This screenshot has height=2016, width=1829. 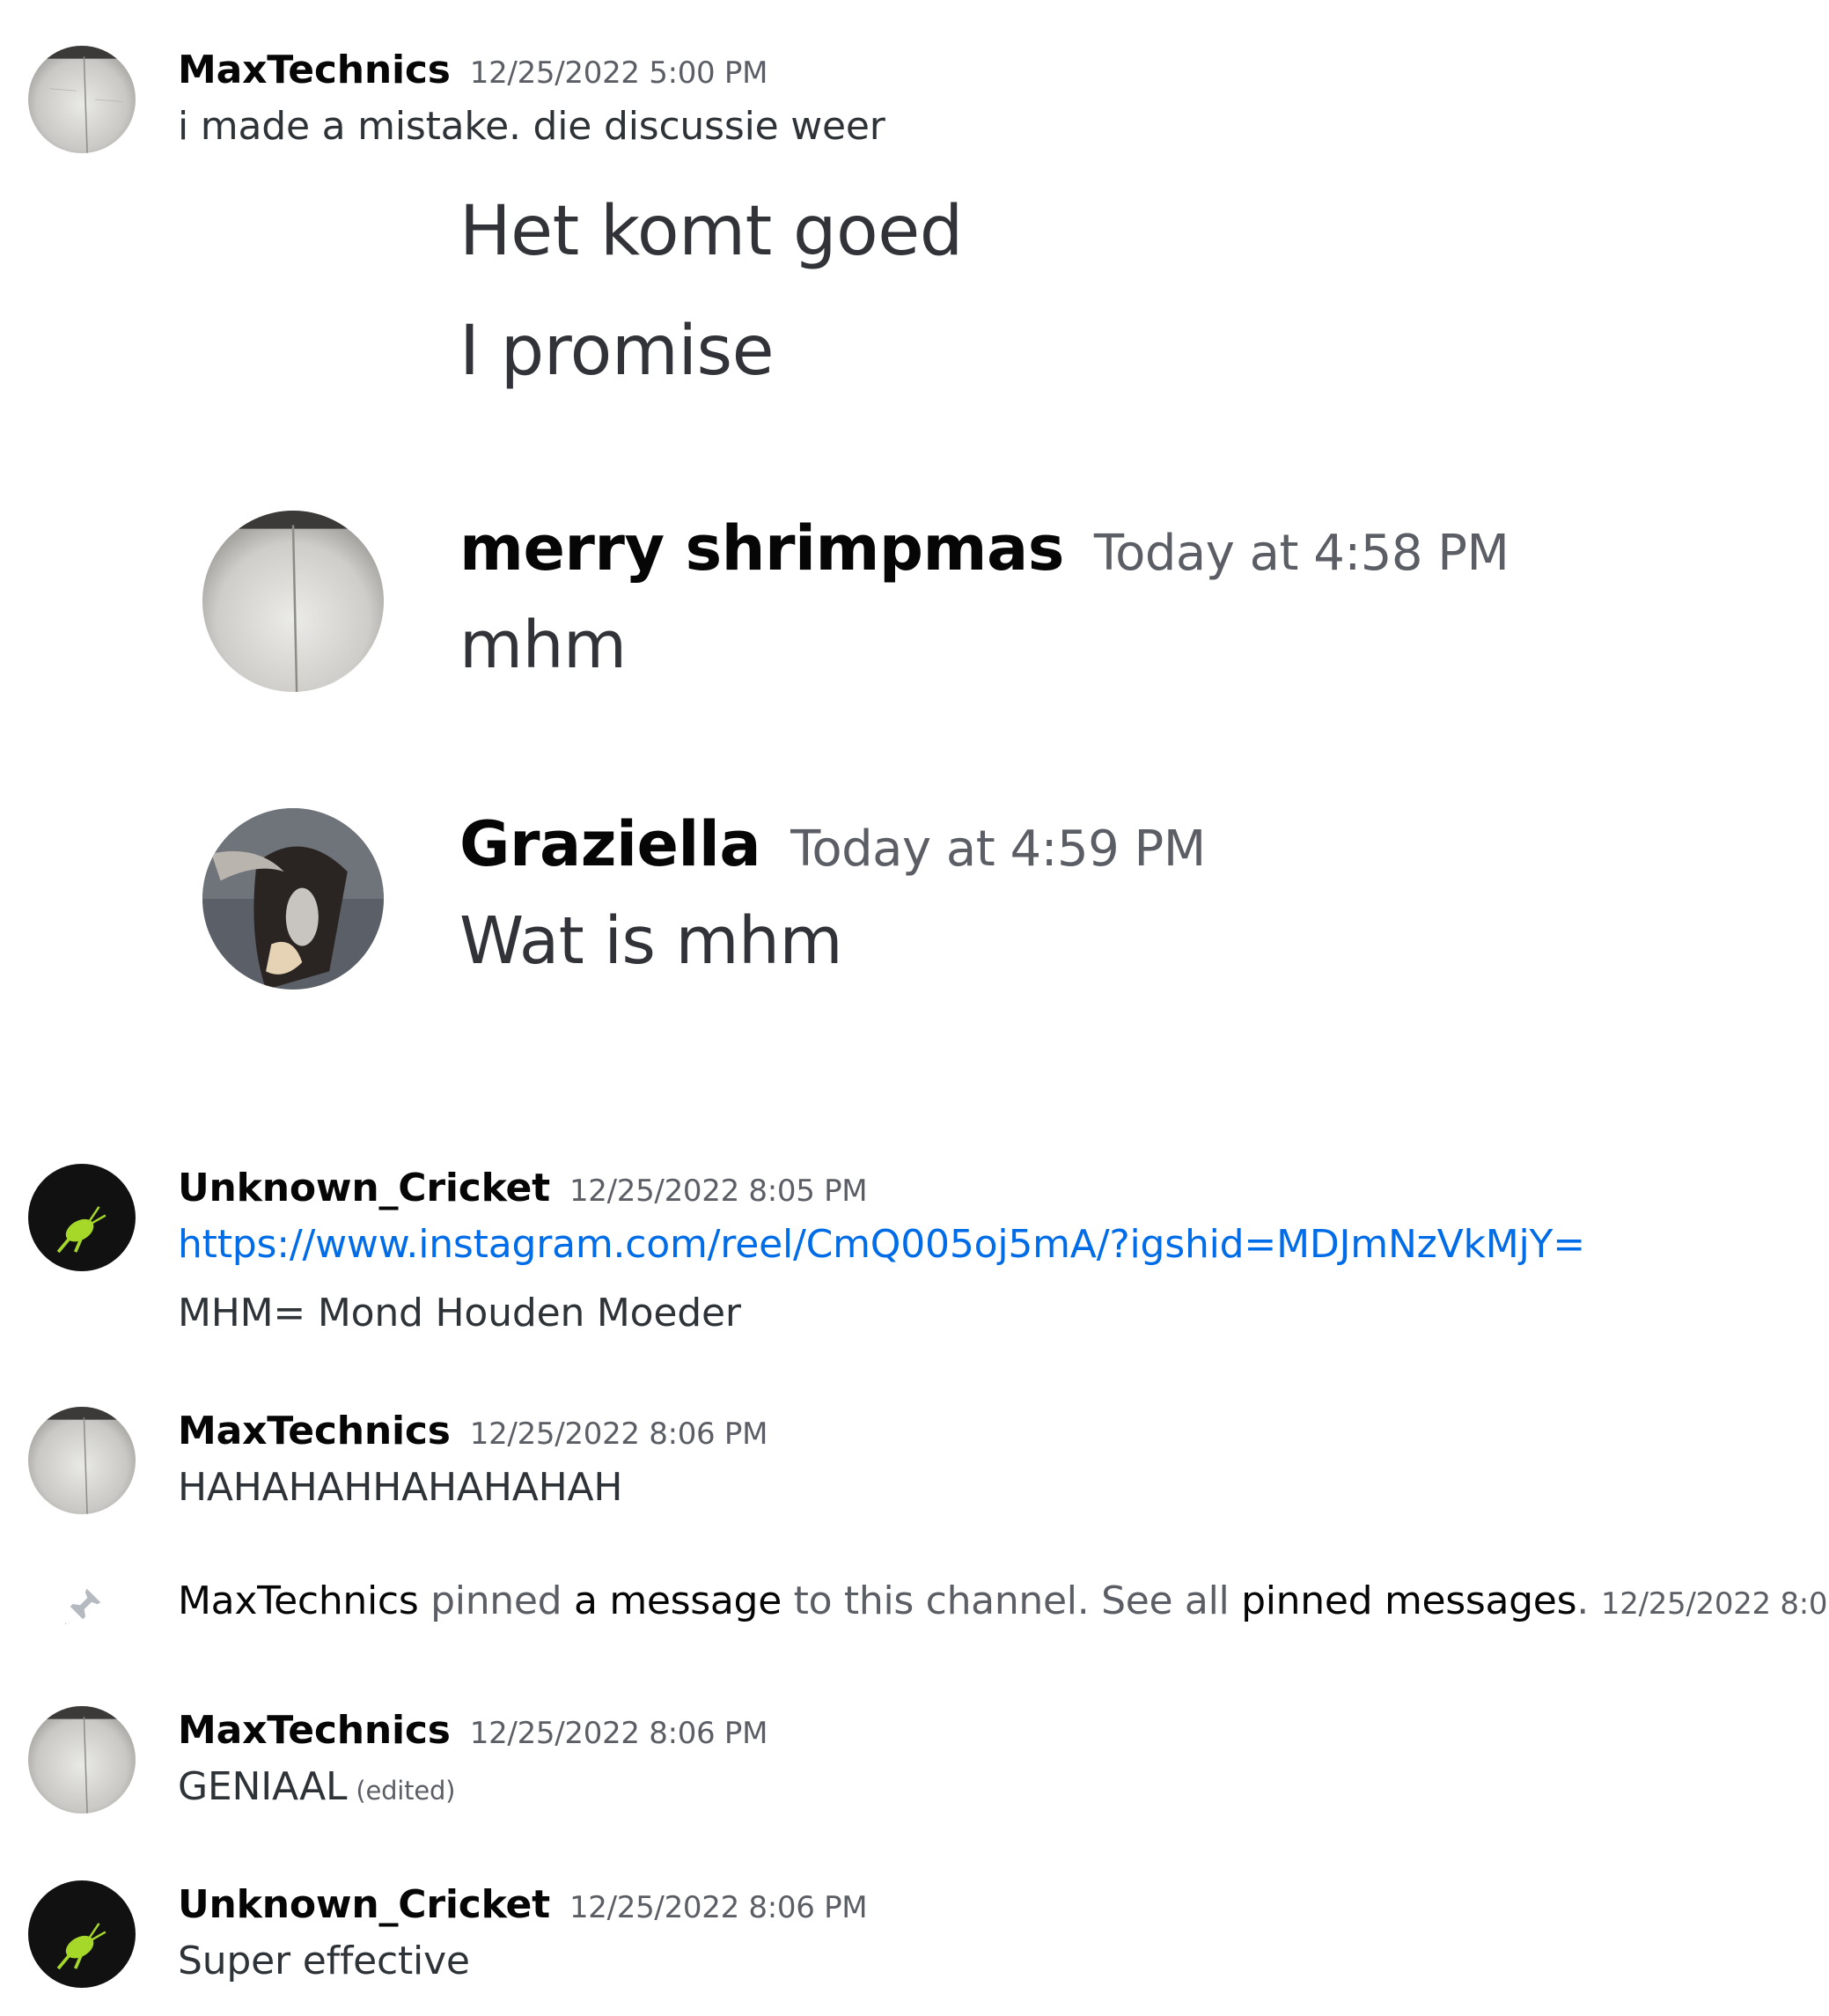 What do you see at coordinates (406, 1791) in the screenshot?
I see `edited-label: (edited)` at bounding box center [406, 1791].